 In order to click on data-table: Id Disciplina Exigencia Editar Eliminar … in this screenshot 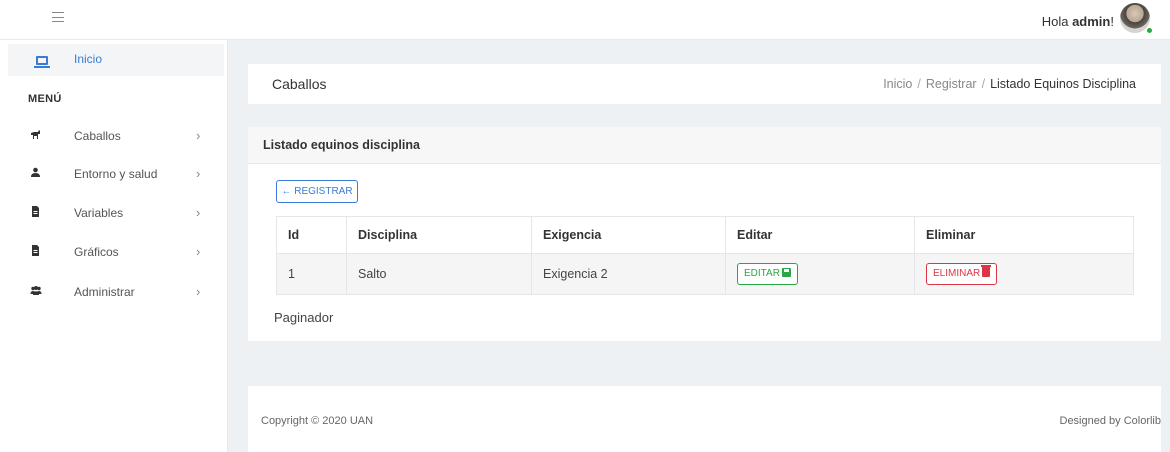, I will do `click(705, 255)`.